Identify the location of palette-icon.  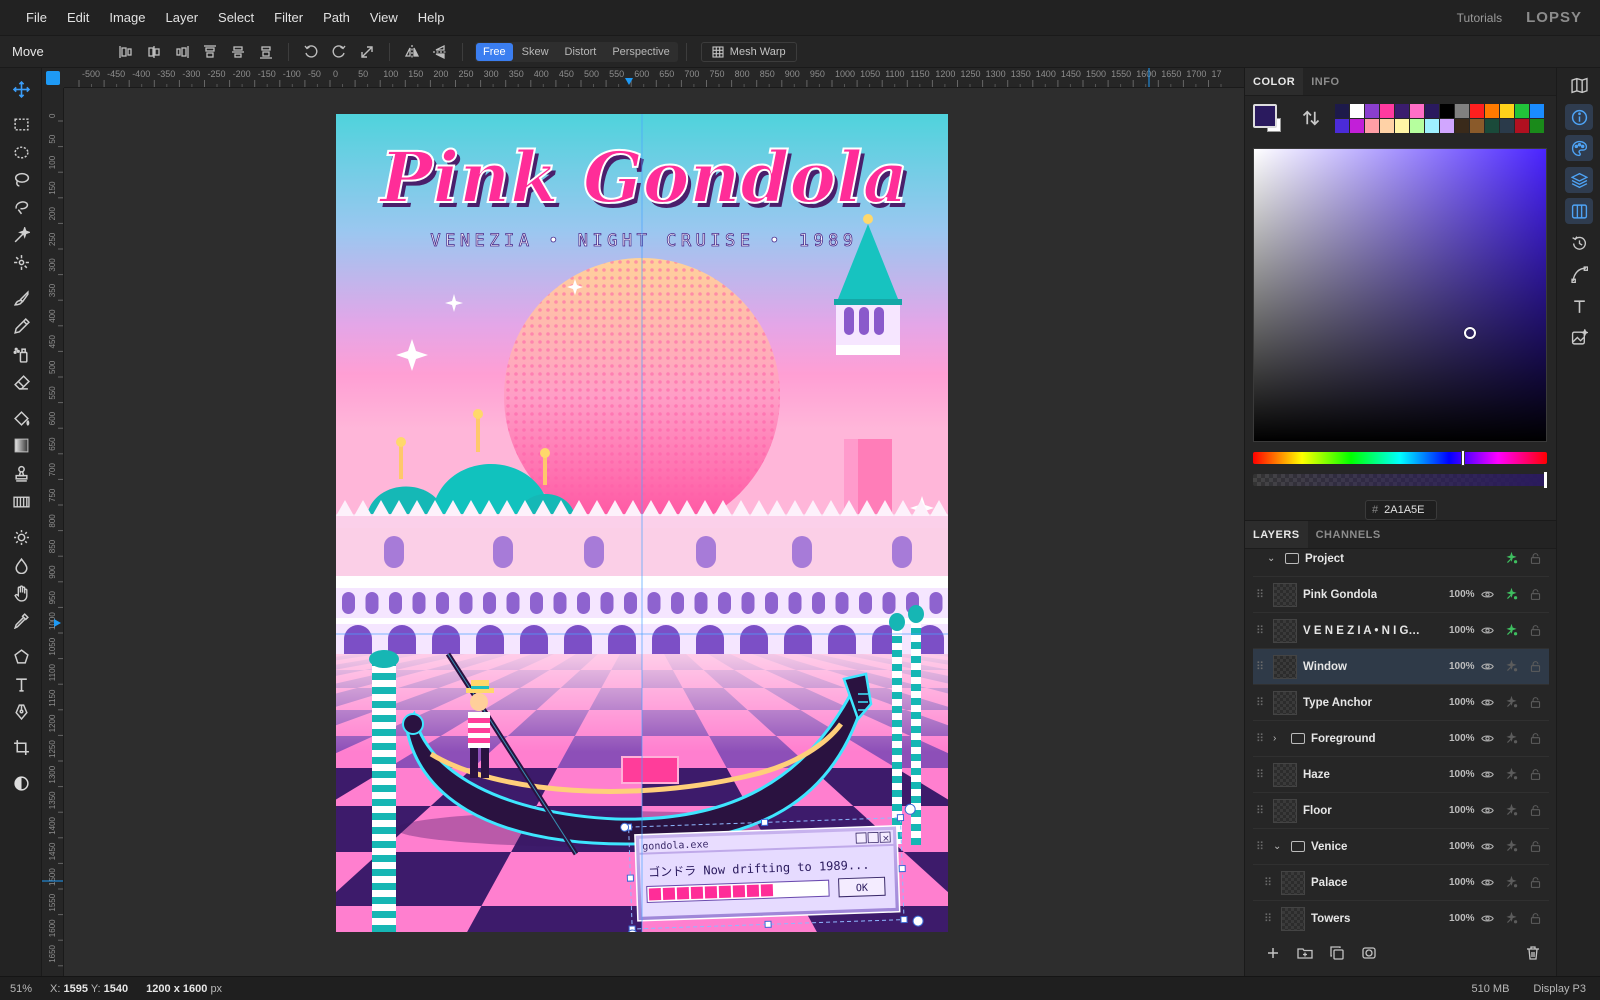
(1579, 148).